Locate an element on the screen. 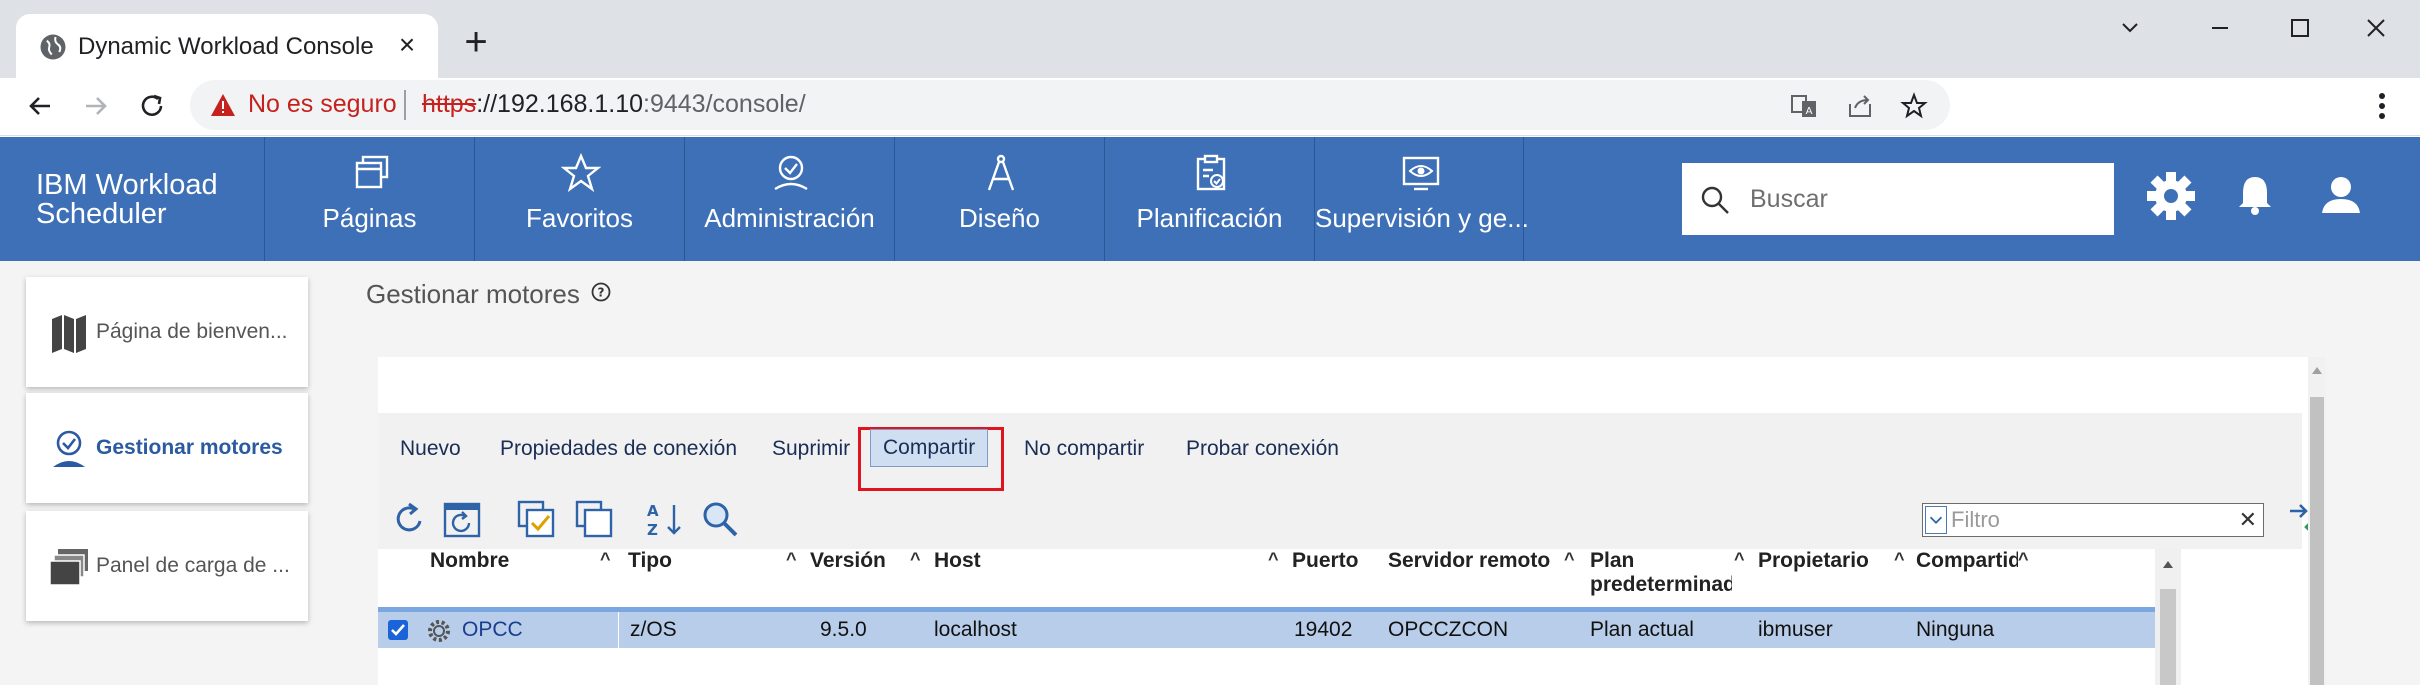 The width and height of the screenshot is (2420, 685). check-icon is located at coordinates (398, 630).